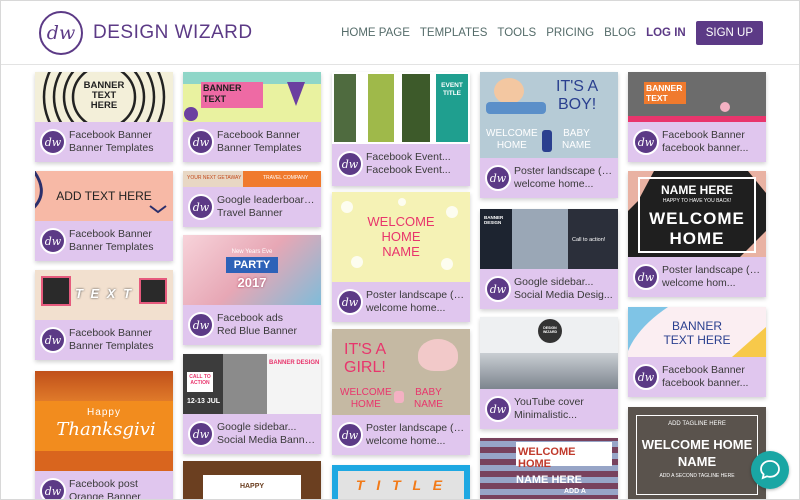 This screenshot has height=500, width=800. What do you see at coordinates (252, 270) in the screenshot?
I see `template-thumbnail: New Years Eve PARTY 2017` at bounding box center [252, 270].